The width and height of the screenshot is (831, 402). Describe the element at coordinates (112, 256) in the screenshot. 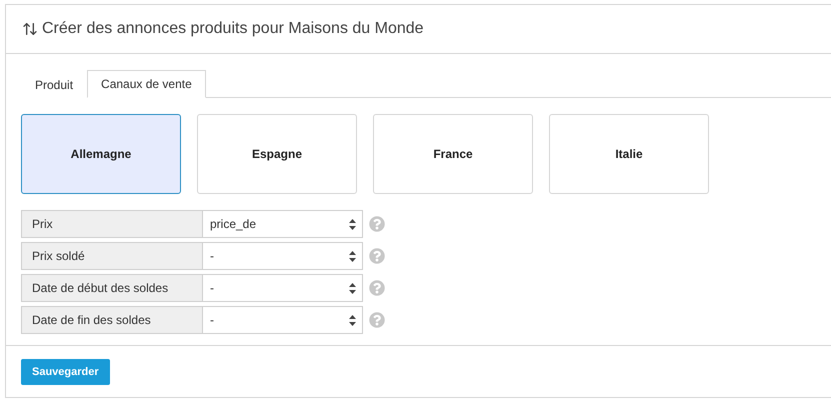

I see `field-label: Prix soldé` at that location.